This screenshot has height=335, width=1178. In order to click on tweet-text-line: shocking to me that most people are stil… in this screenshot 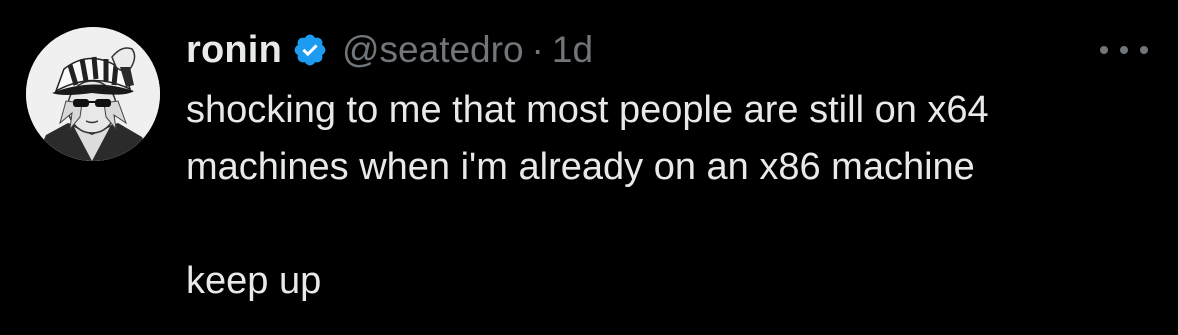, I will do `click(587, 110)`.